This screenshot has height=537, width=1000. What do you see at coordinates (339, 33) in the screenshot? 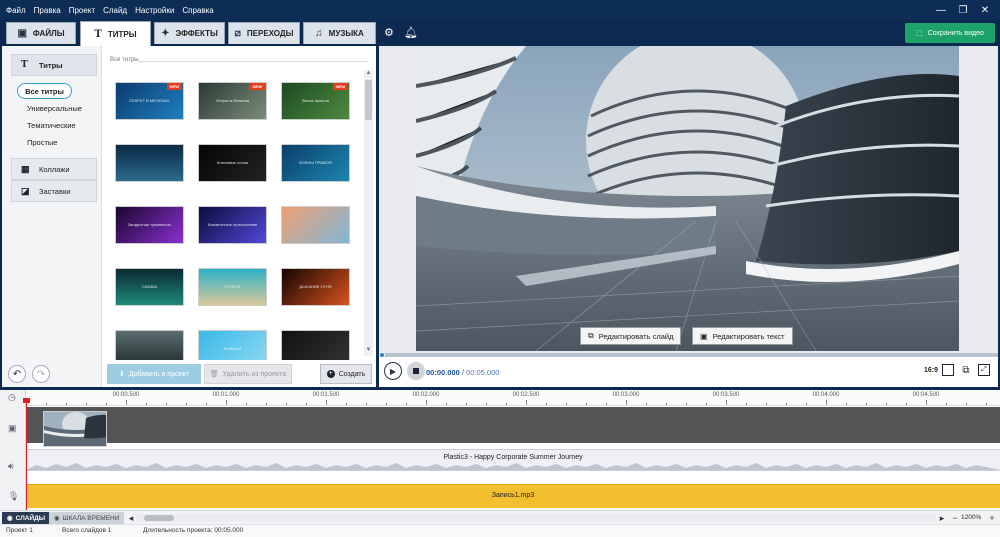
I see `tab-music: ♫ МУЗЫКА` at bounding box center [339, 33].